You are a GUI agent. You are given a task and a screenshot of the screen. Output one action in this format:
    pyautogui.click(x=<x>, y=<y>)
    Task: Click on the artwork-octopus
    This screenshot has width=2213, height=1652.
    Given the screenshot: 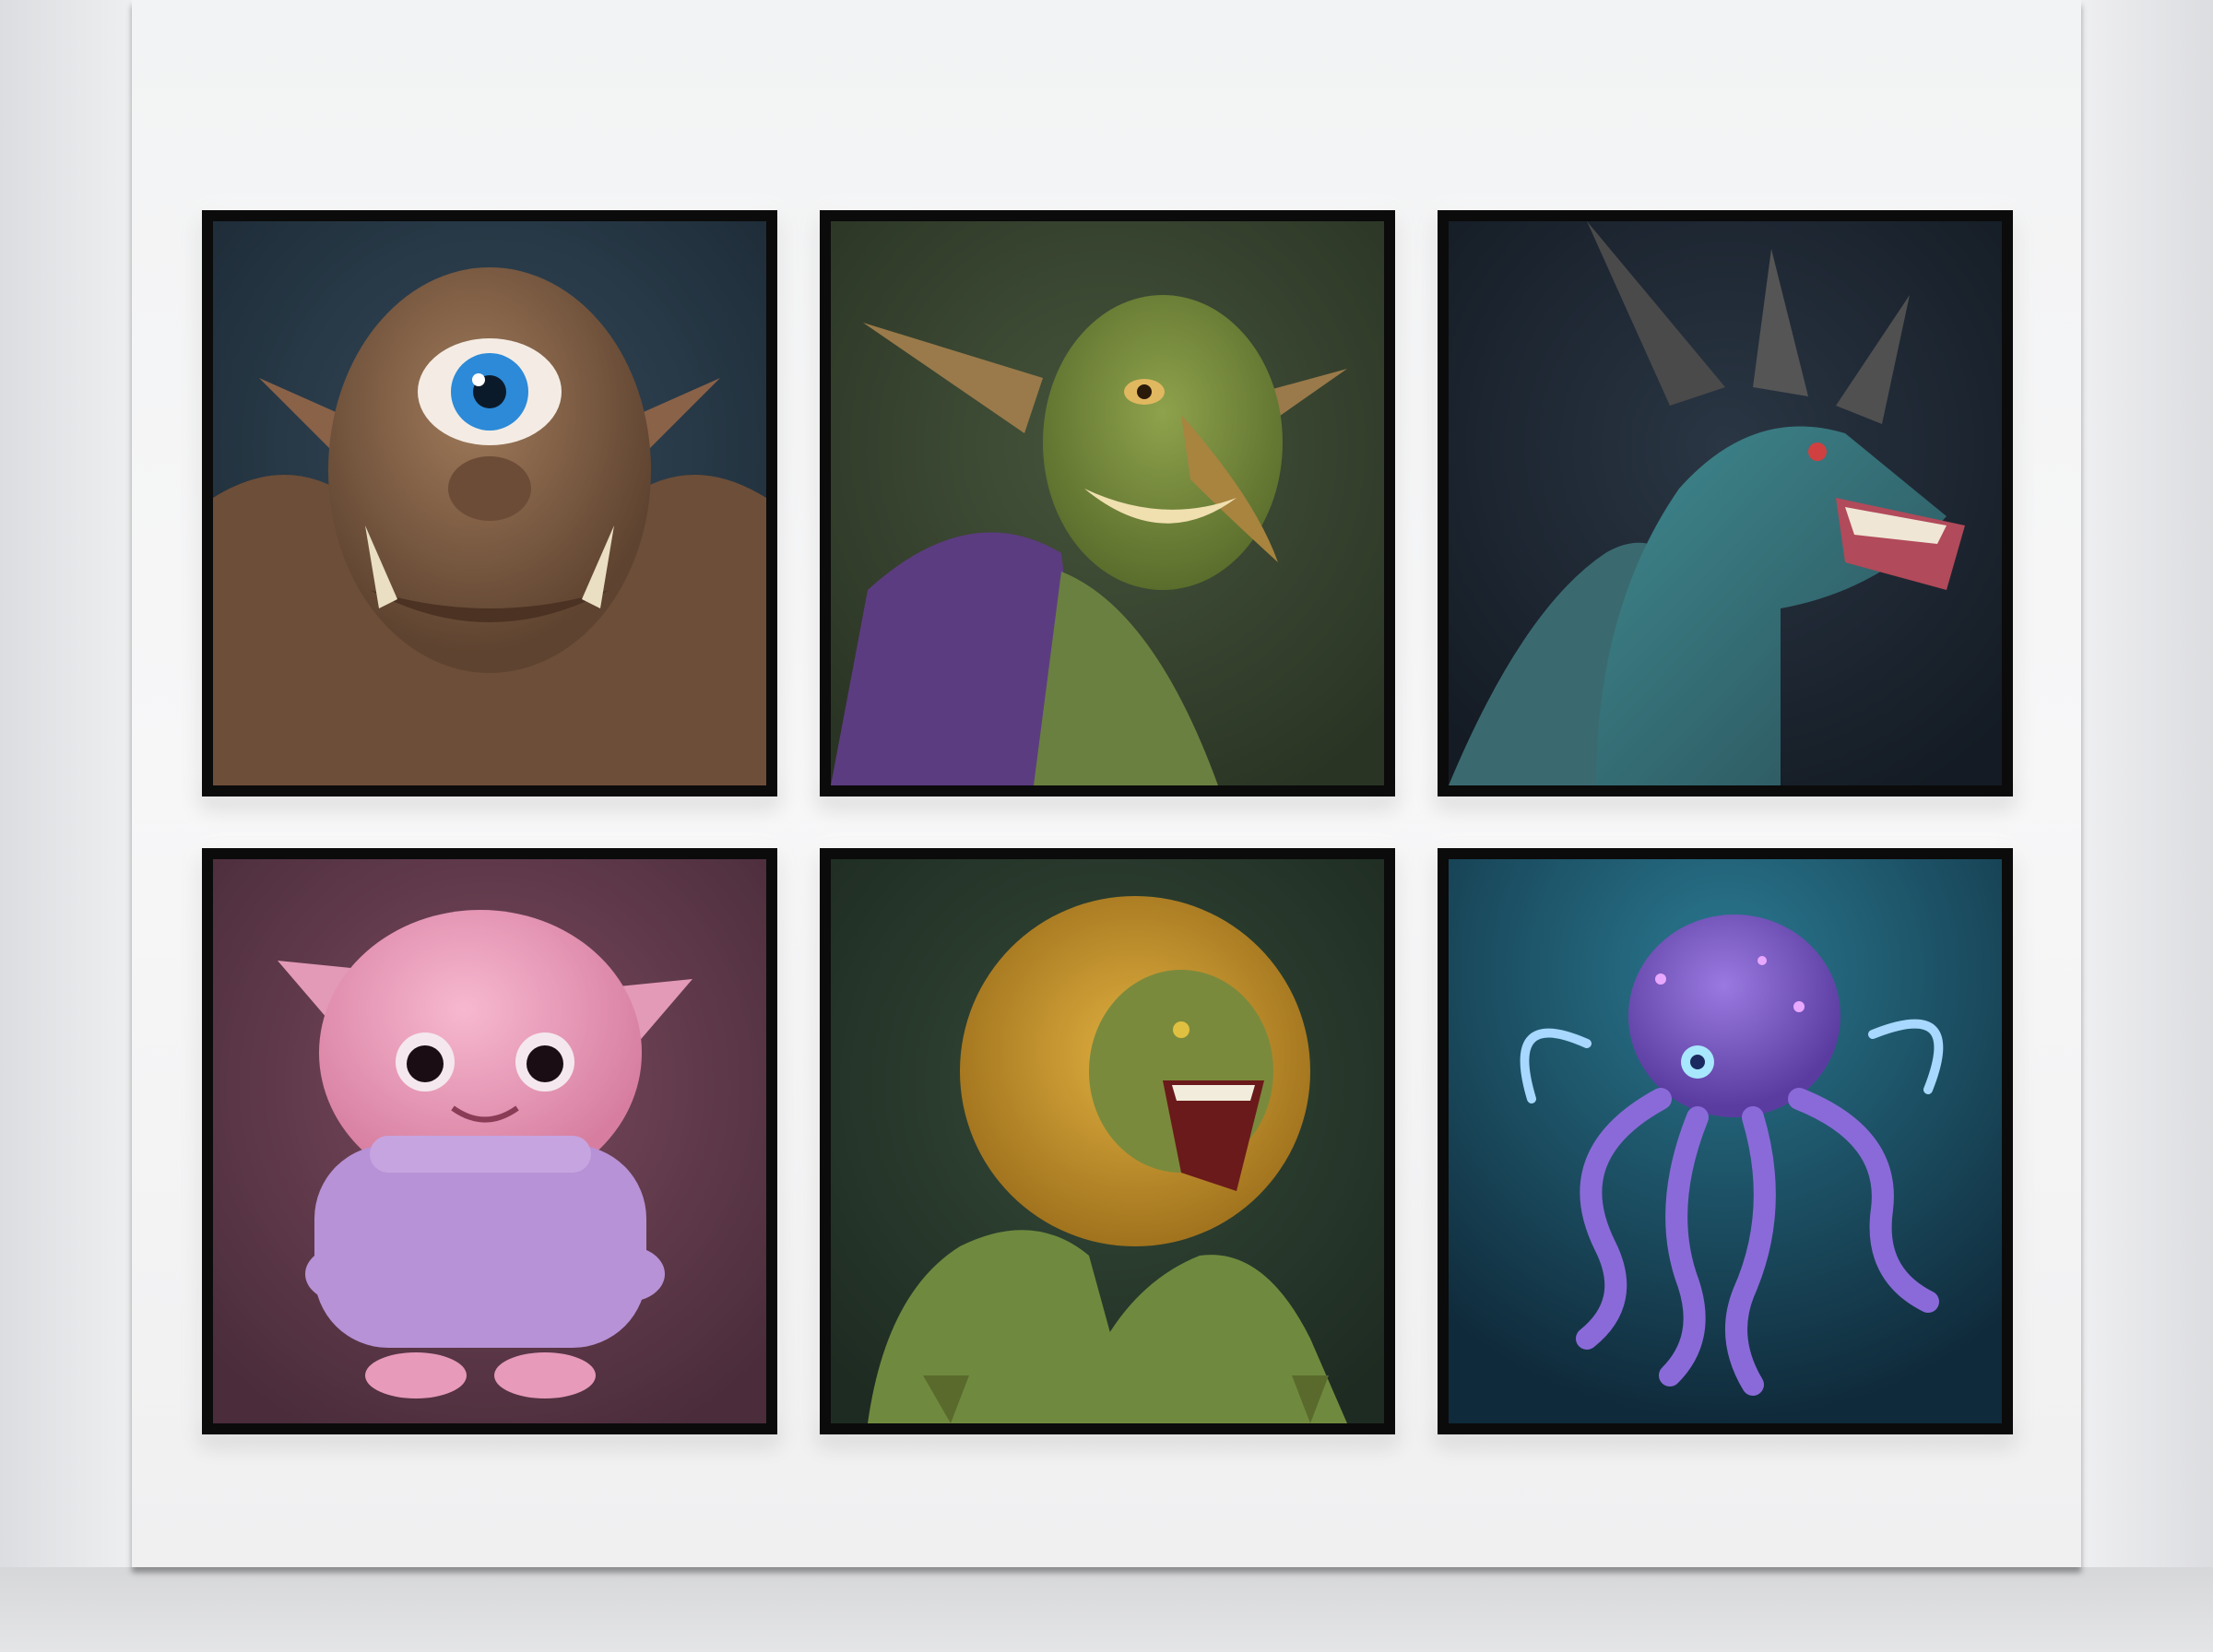 What is the action you would take?
    pyautogui.click(x=1725, y=1141)
    